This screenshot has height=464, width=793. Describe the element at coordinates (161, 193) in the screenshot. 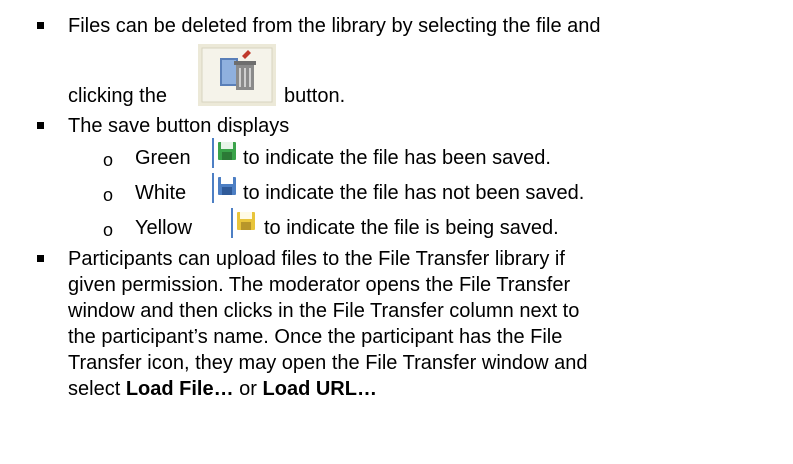

I see `sub-bullet-white-word: White` at that location.